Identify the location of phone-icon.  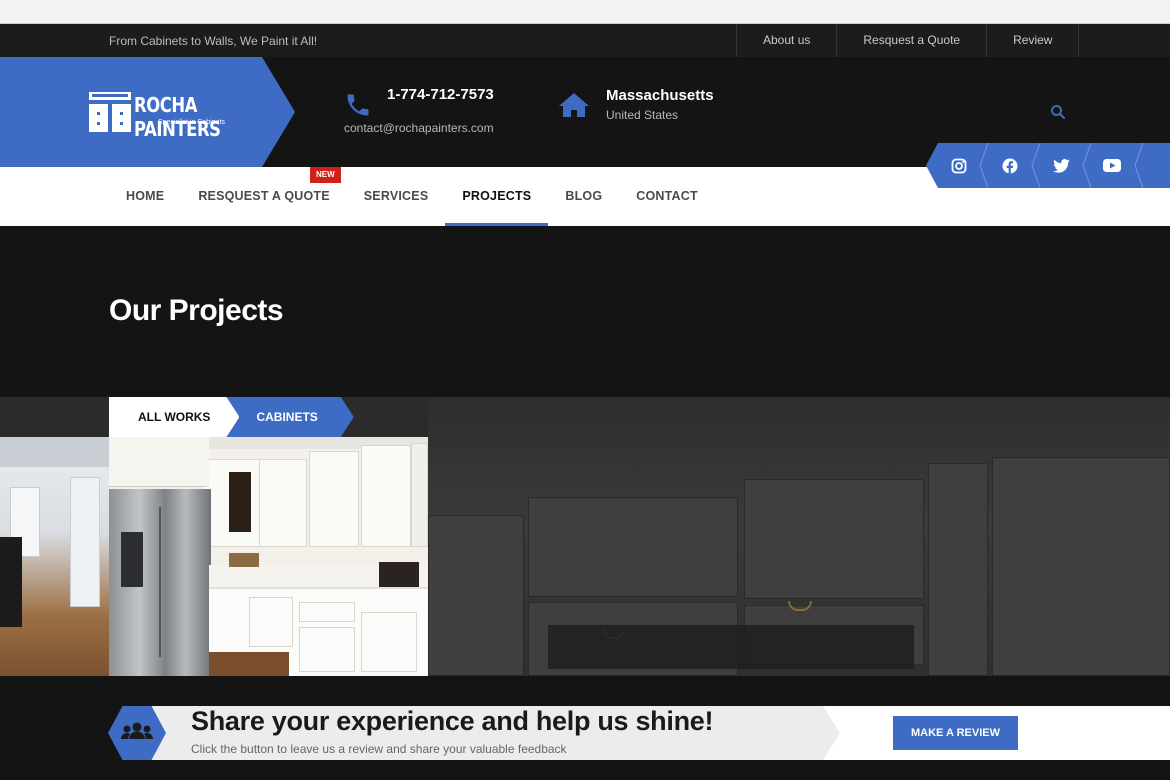
(358, 105).